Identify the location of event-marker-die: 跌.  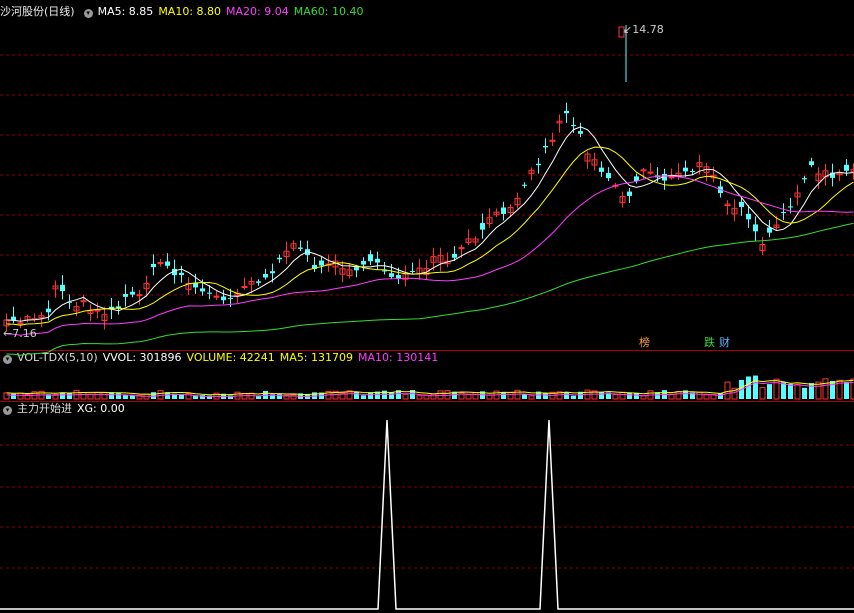
(709, 342).